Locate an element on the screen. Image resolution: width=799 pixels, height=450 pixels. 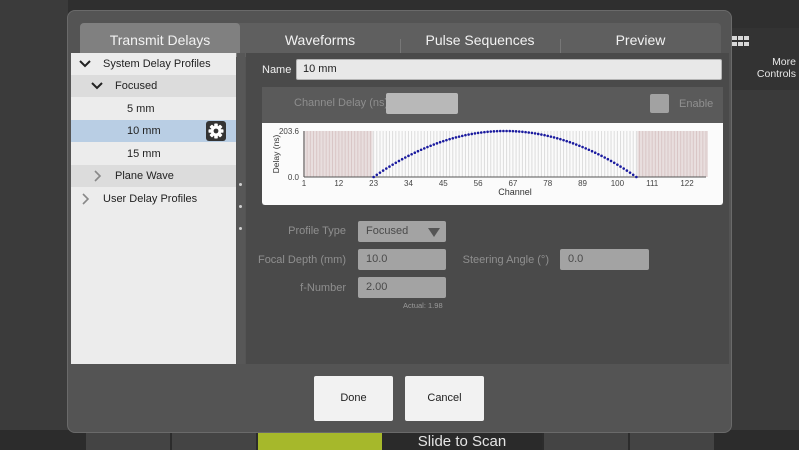
channel-delay-input is located at coordinates (422, 103).